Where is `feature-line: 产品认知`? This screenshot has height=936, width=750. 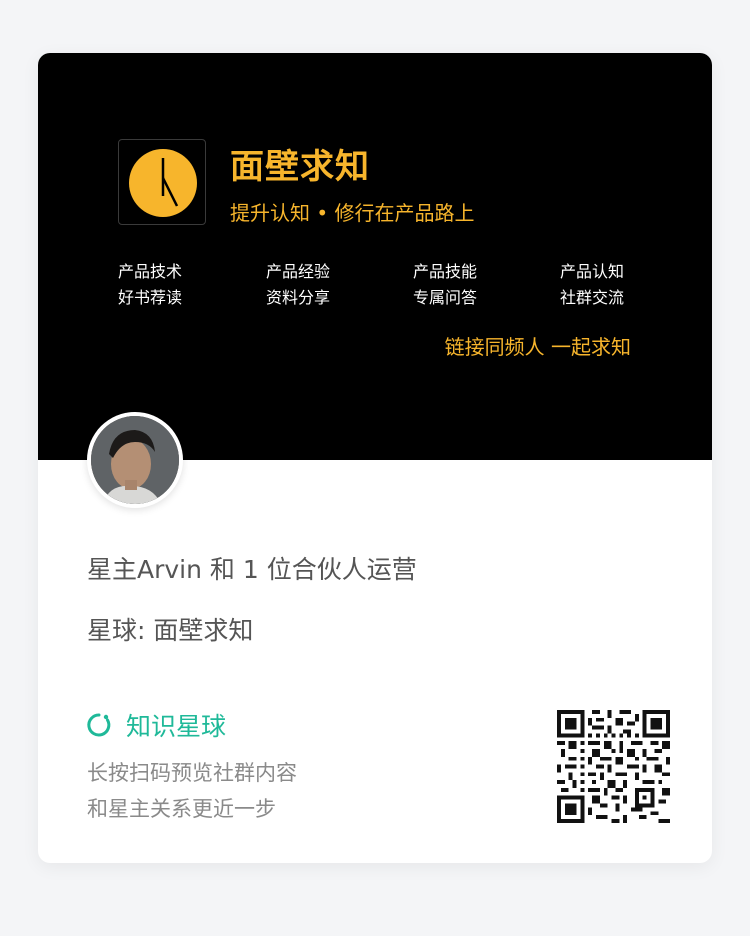
feature-line: 产品认知 is located at coordinates (592, 271).